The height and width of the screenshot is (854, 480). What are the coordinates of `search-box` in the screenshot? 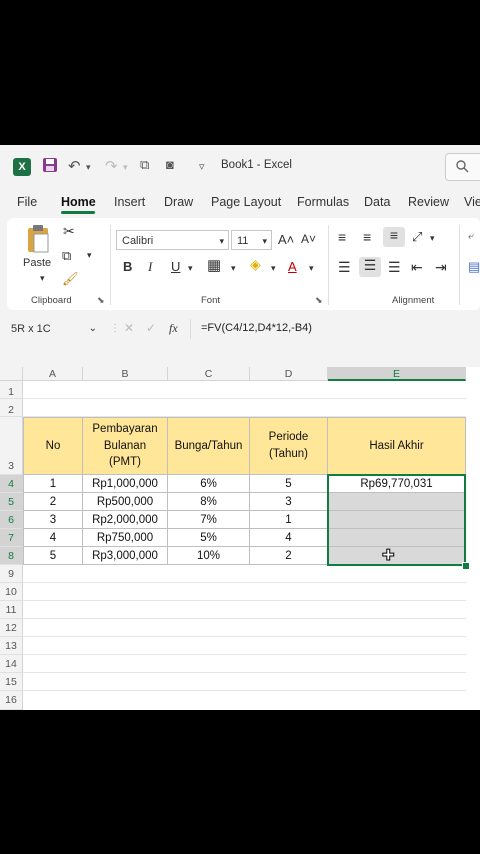 It's located at (462, 167).